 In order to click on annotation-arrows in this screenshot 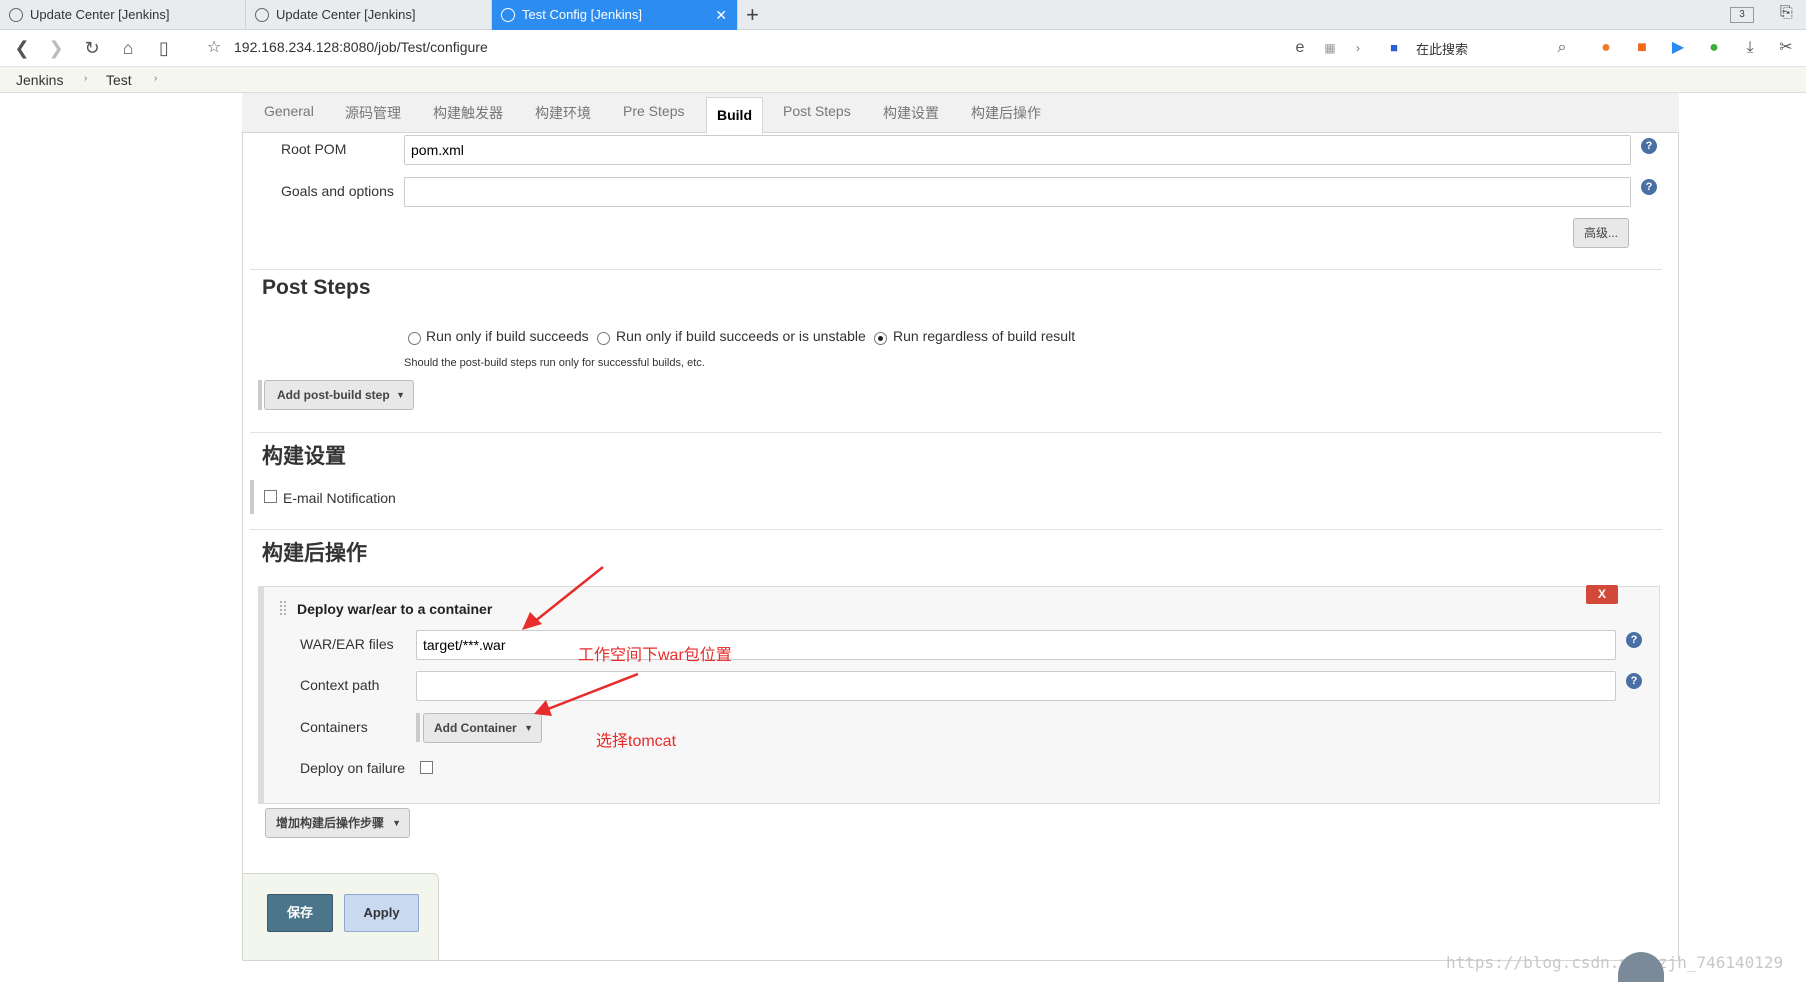, I will do `click(580, 641)`.